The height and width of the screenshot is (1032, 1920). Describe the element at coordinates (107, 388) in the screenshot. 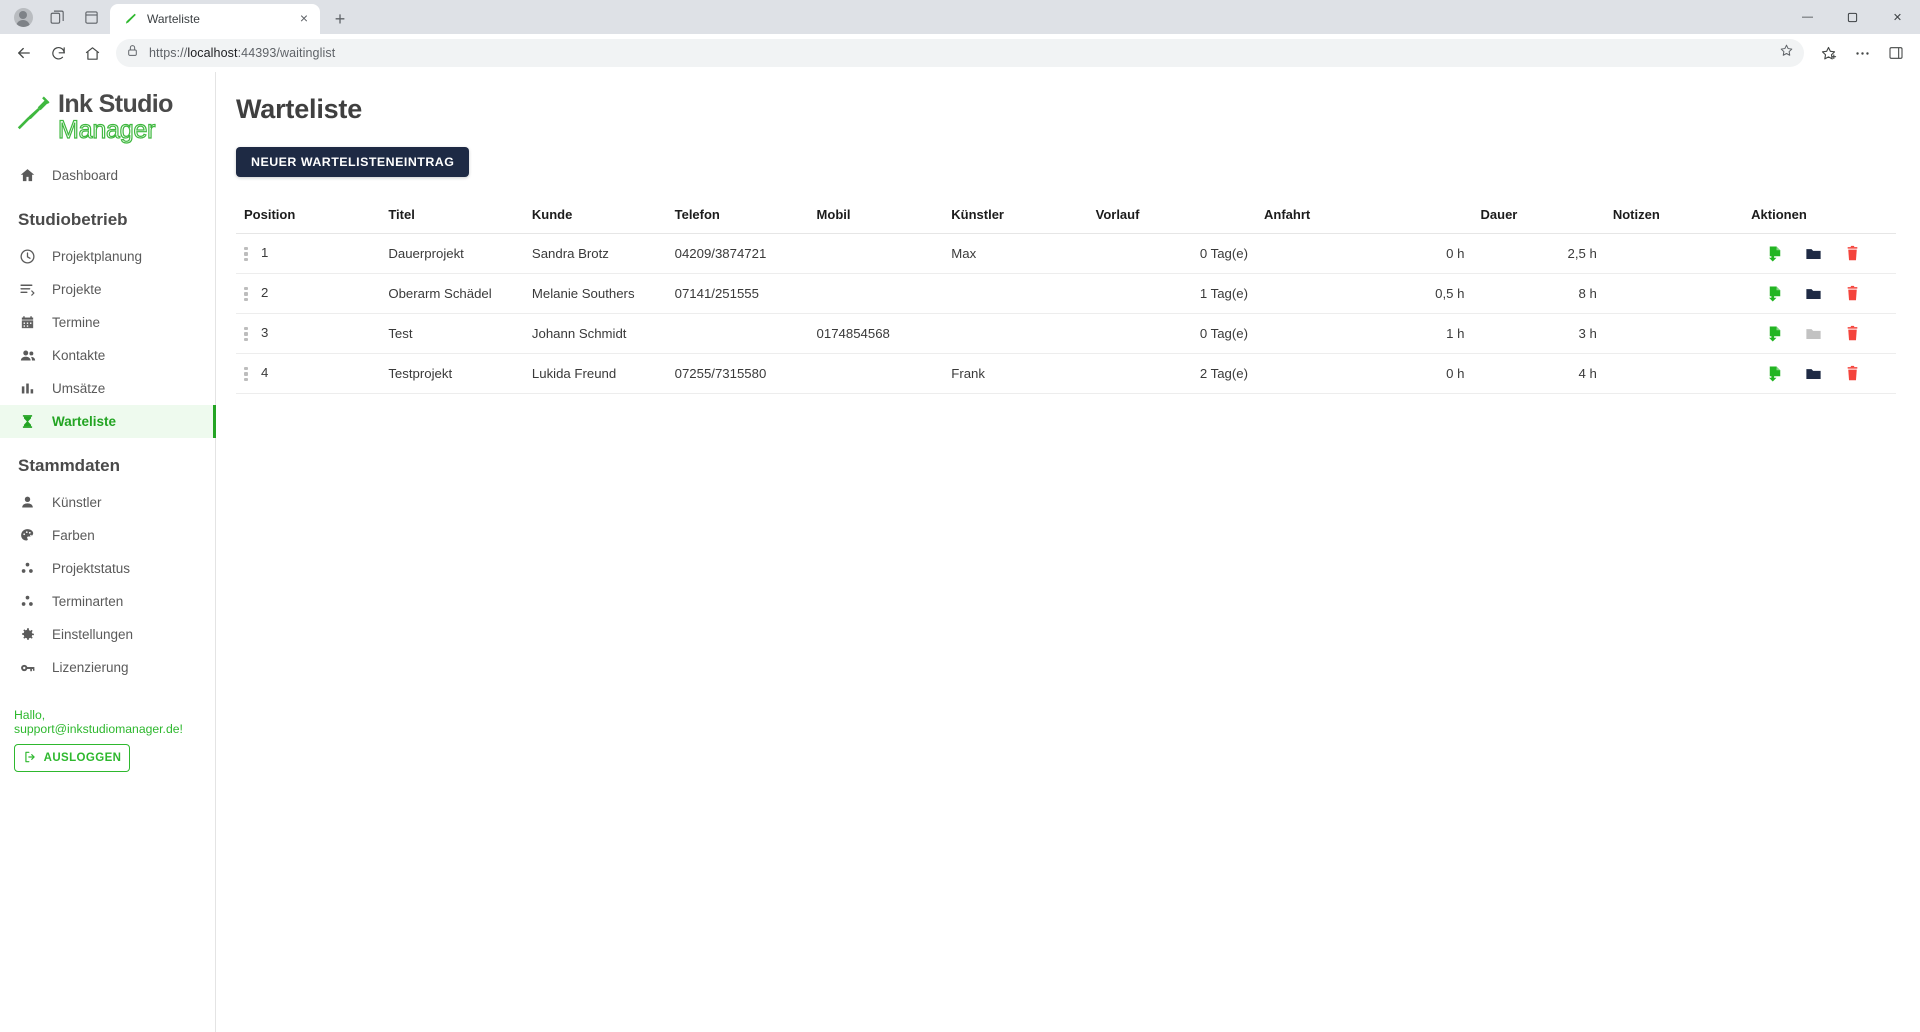

I see `sidebar-item-umsaetze: Umsätze` at that location.